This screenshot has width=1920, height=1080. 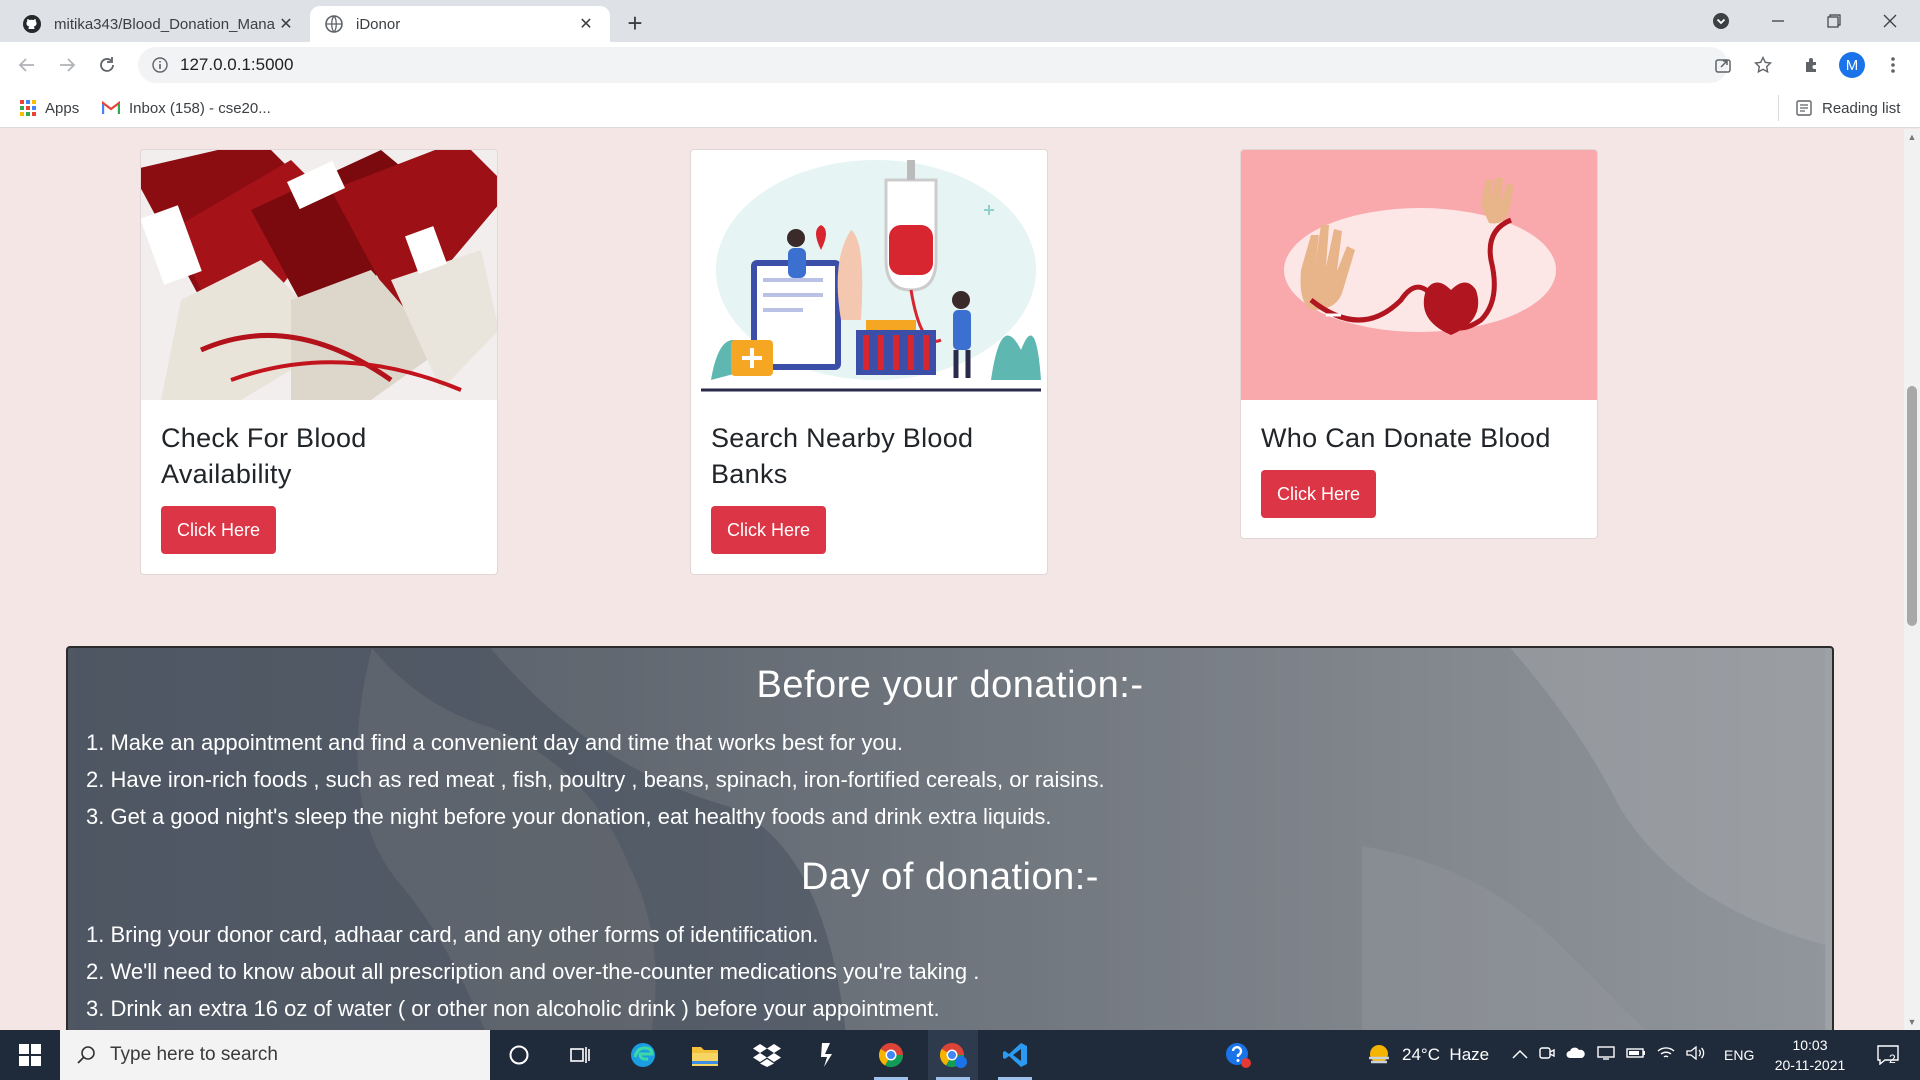 I want to click on reload-icon, so click(x=107, y=65).